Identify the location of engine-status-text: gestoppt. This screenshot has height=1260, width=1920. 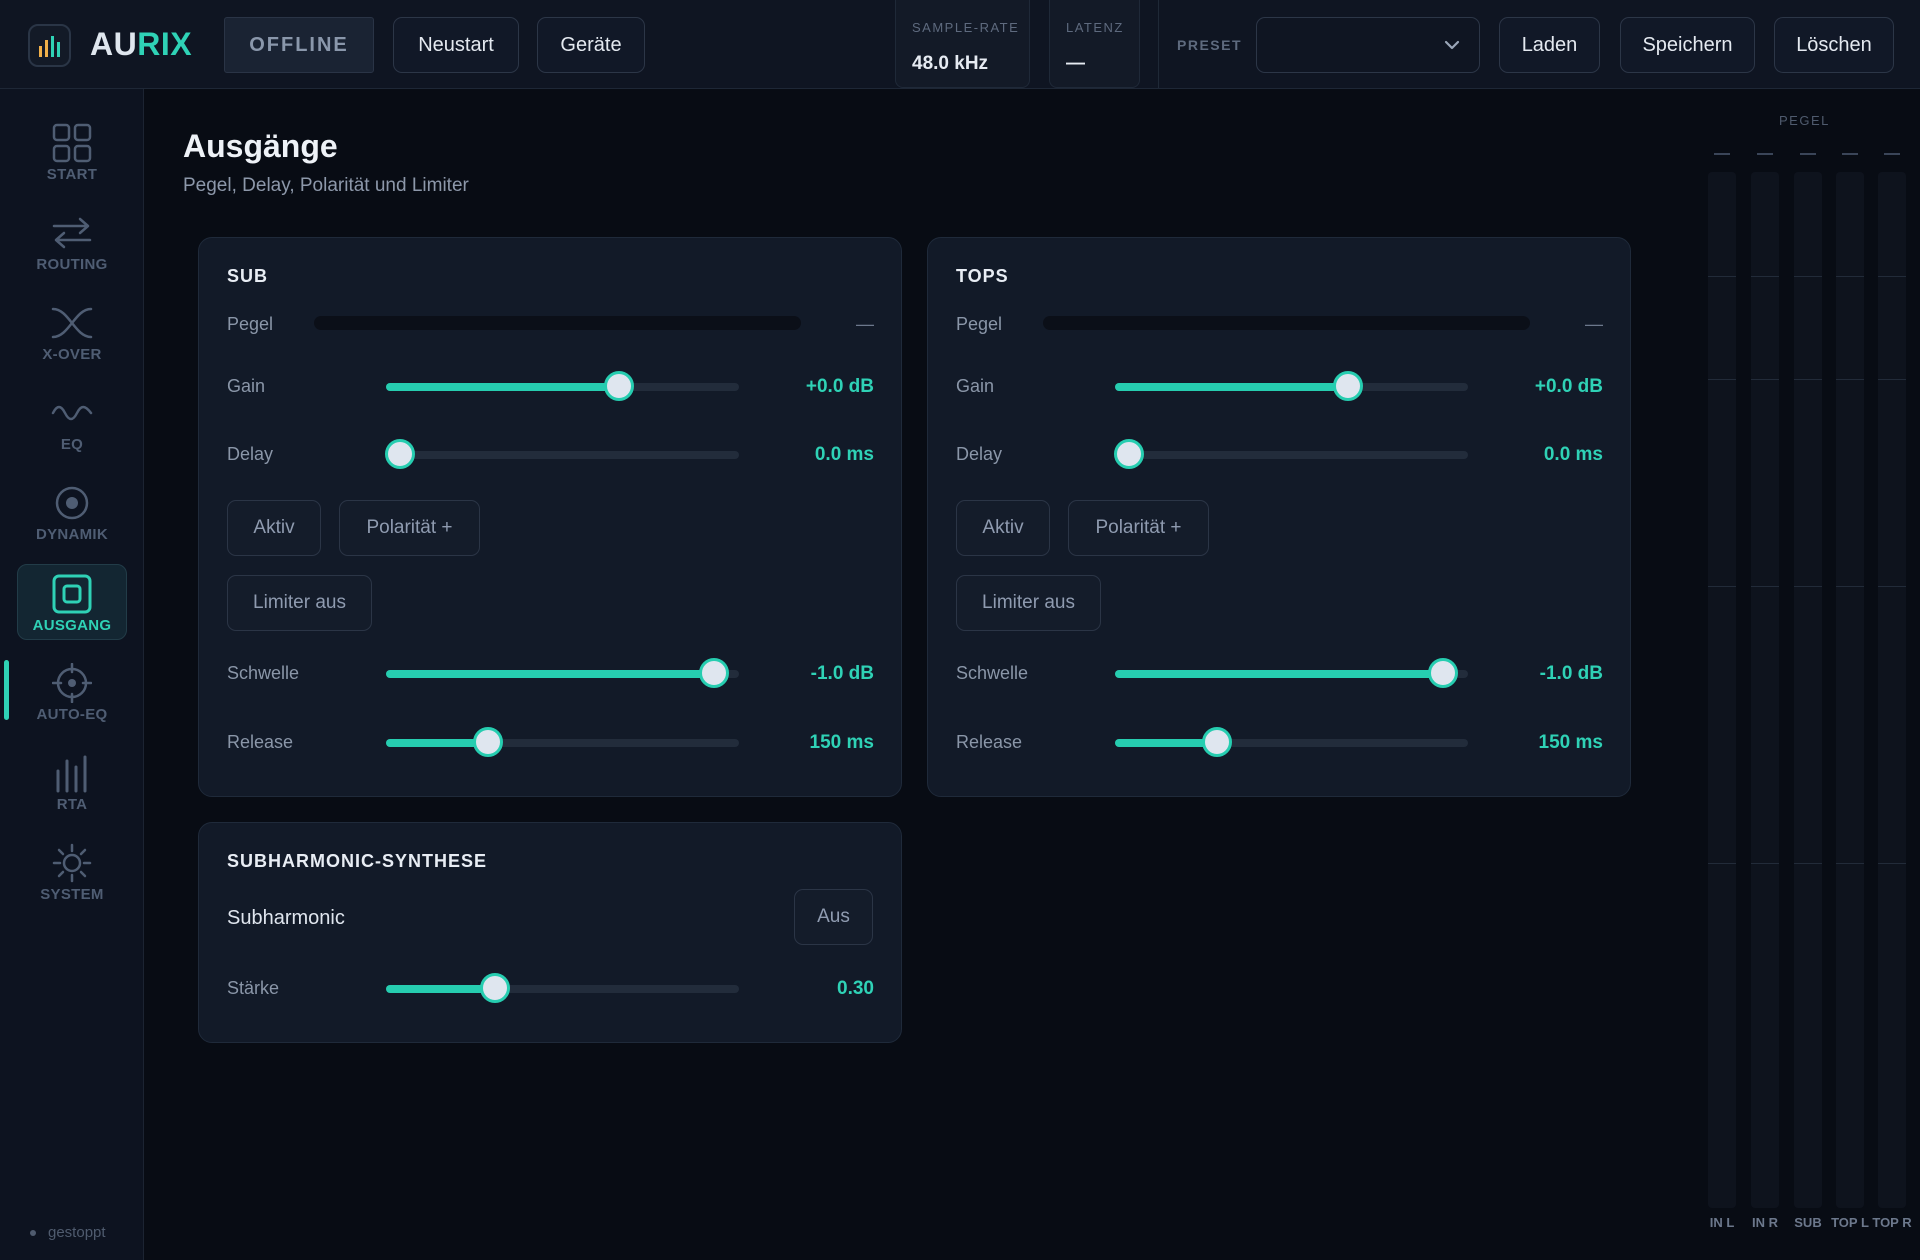
(77, 1232).